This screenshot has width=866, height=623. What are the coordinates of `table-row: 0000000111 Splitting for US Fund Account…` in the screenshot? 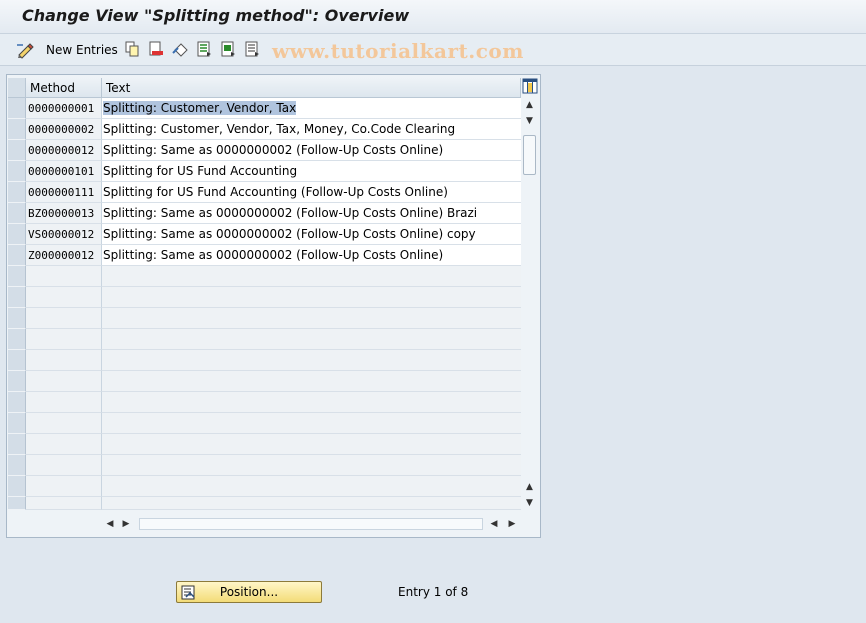 It's located at (264, 192).